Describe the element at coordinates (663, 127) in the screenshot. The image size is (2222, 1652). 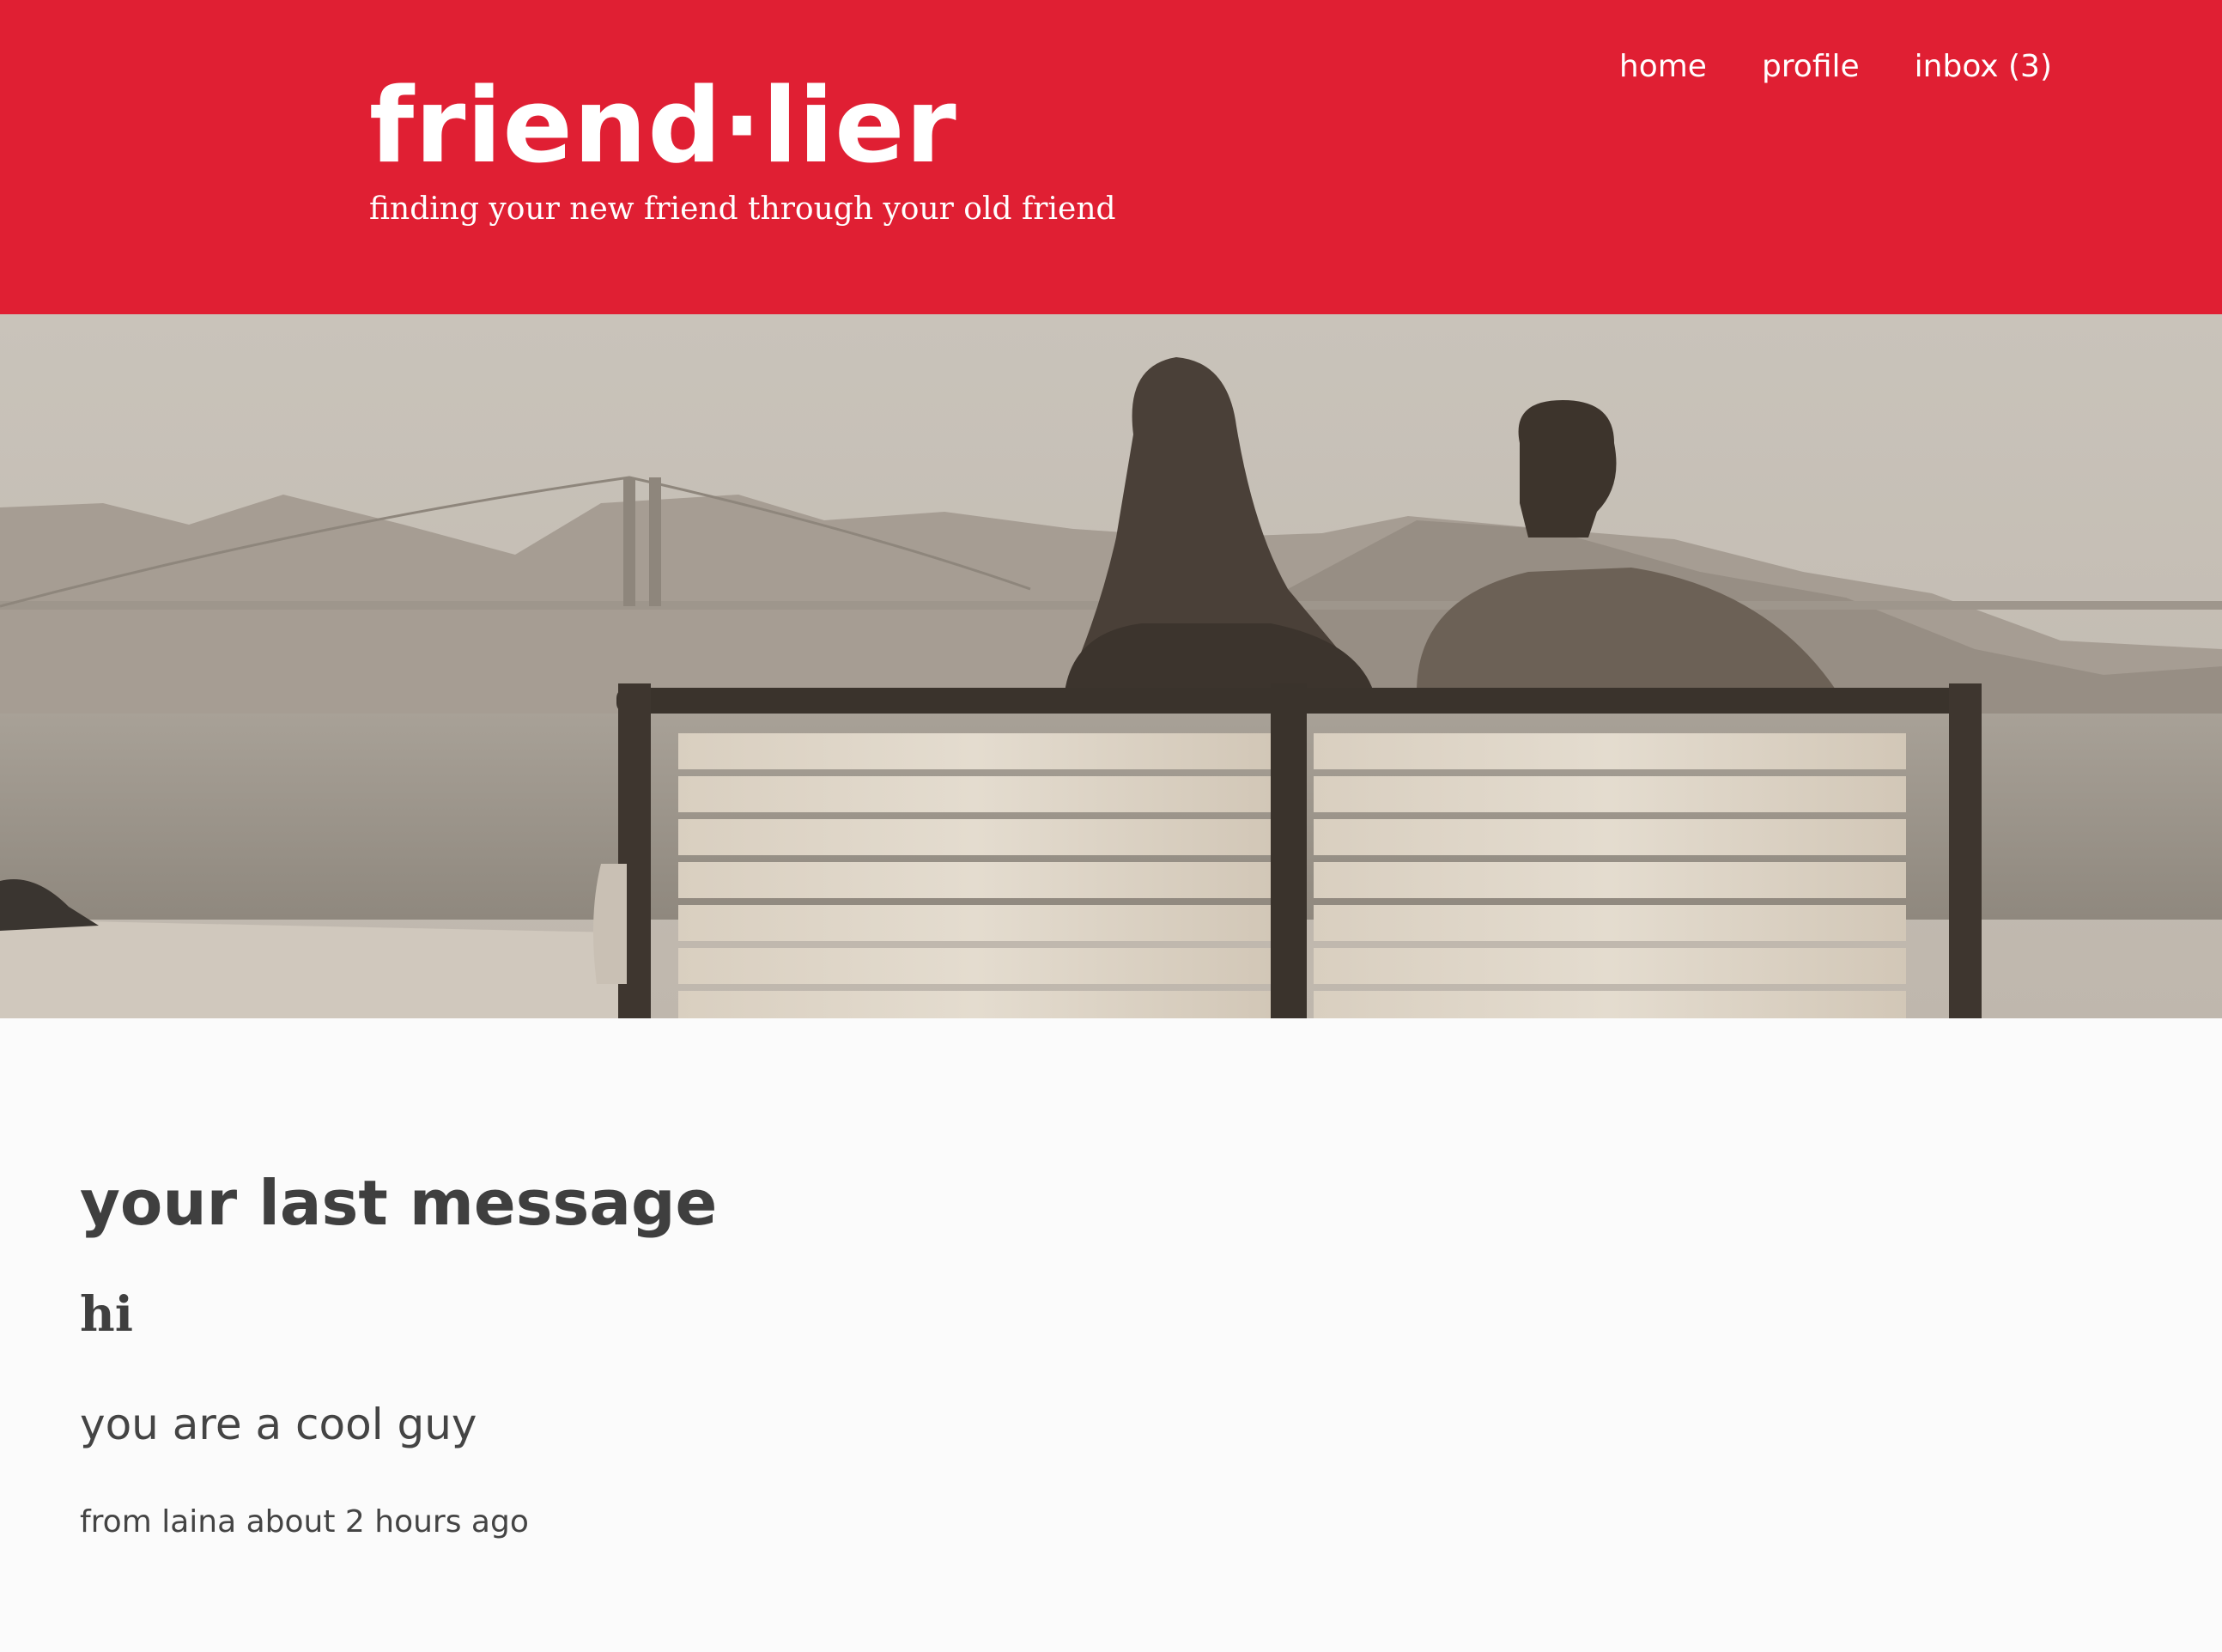
I see `site-logo: friend·lier` at that location.